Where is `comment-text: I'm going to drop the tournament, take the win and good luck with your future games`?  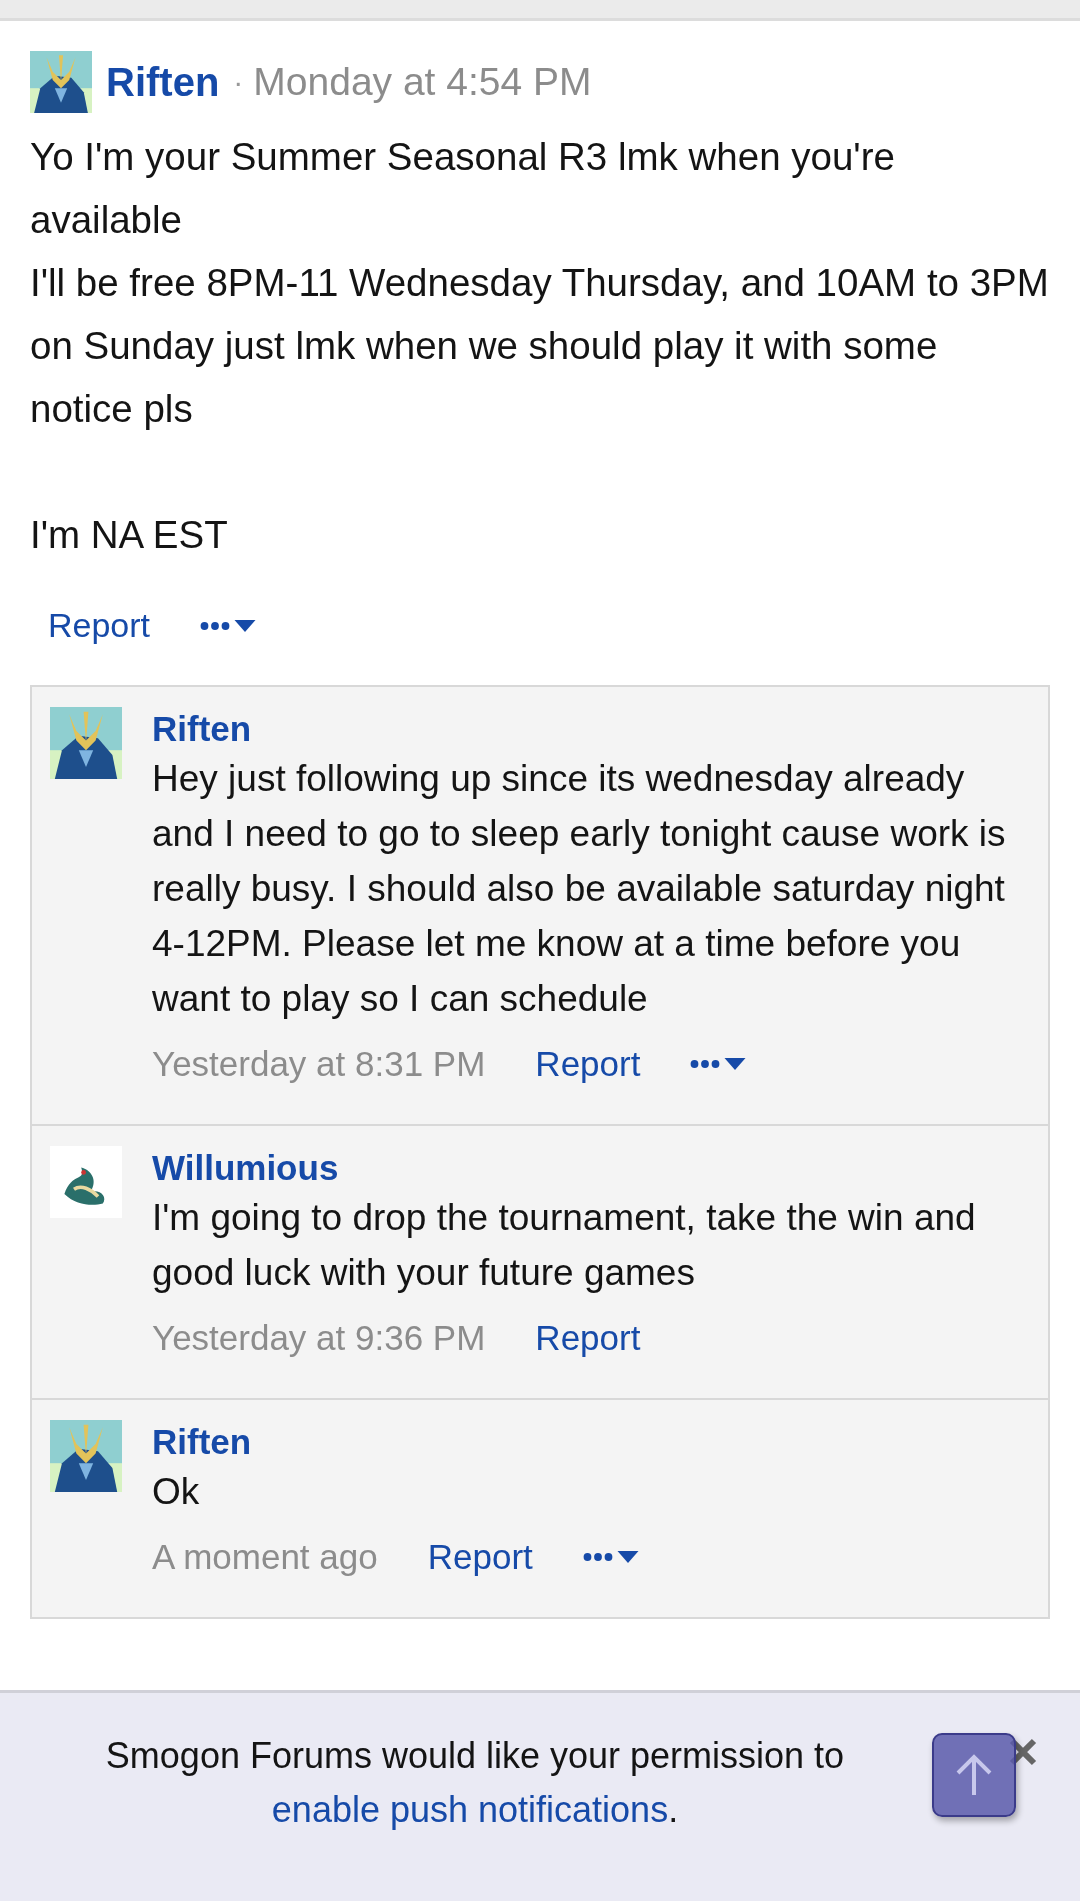 comment-text: I'm going to drop the tournament, take the win and good luck with your future games is located at coordinates (564, 1245).